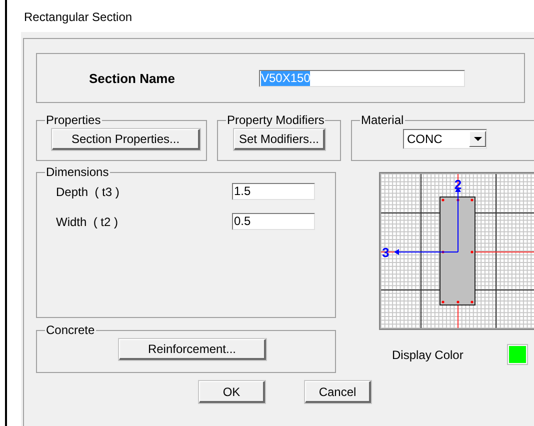  I want to click on section-name-label: Section Name, so click(132, 78).